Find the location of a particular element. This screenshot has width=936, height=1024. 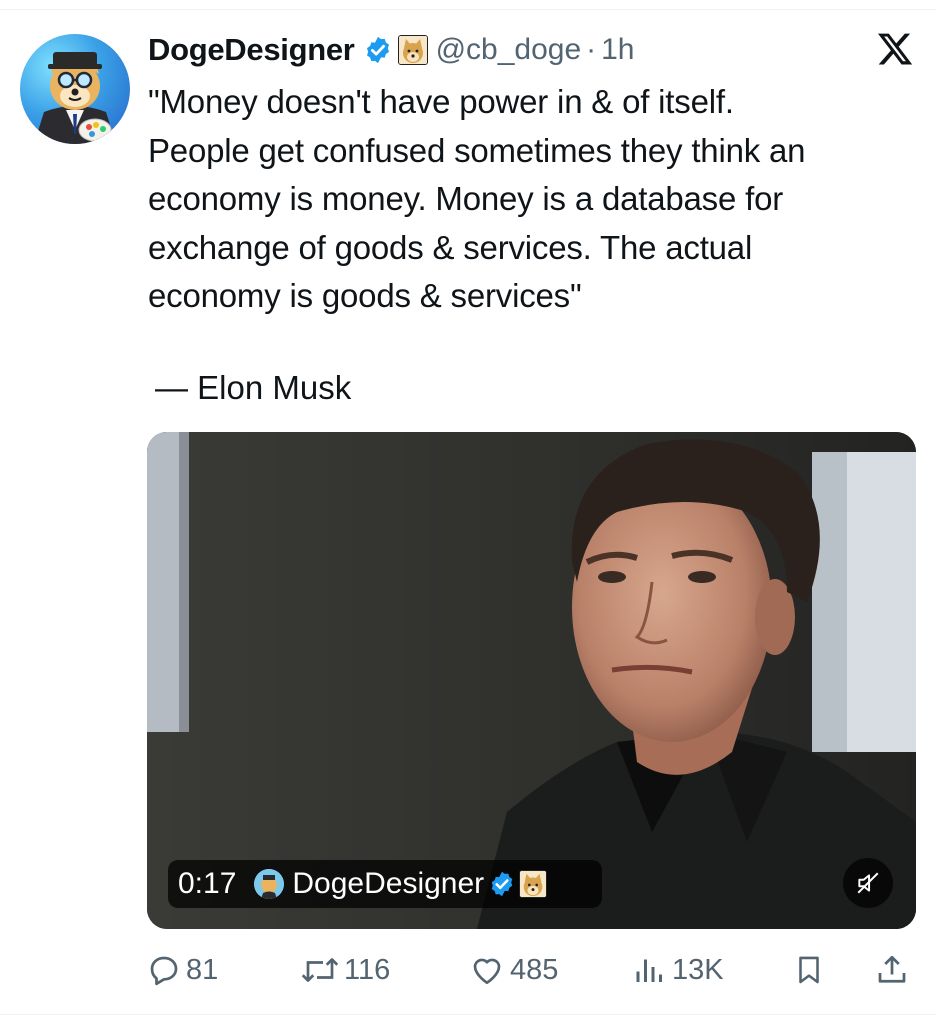

mute-toggle-button is located at coordinates (868, 883).